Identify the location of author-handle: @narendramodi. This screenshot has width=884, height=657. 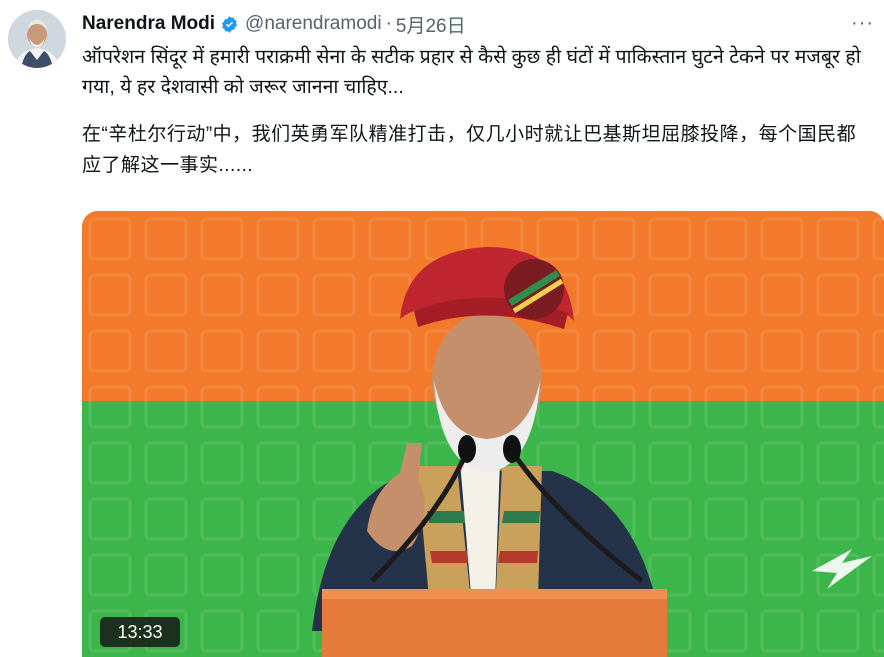
(313, 24).